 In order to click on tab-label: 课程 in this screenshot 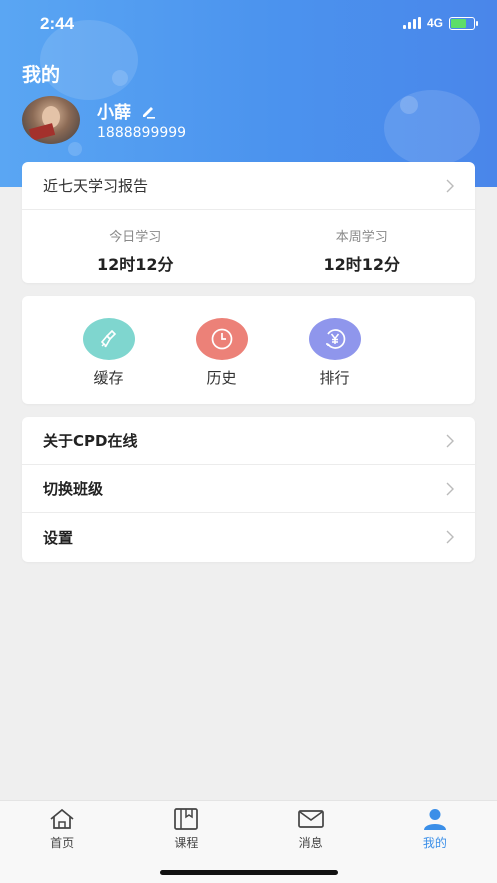, I will do `click(186, 843)`.